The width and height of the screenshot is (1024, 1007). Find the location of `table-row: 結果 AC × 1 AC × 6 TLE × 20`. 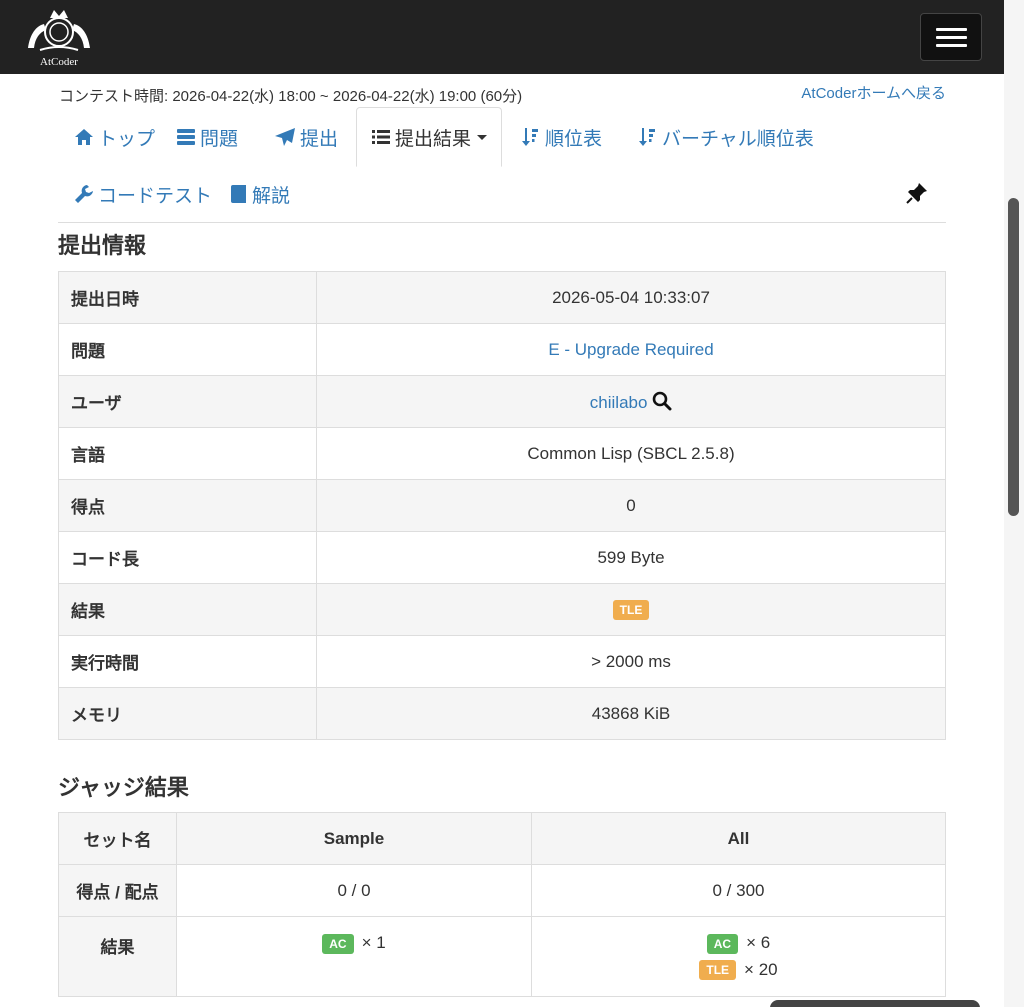

table-row: 結果 AC × 1 AC × 6 TLE × 20 is located at coordinates (502, 956).